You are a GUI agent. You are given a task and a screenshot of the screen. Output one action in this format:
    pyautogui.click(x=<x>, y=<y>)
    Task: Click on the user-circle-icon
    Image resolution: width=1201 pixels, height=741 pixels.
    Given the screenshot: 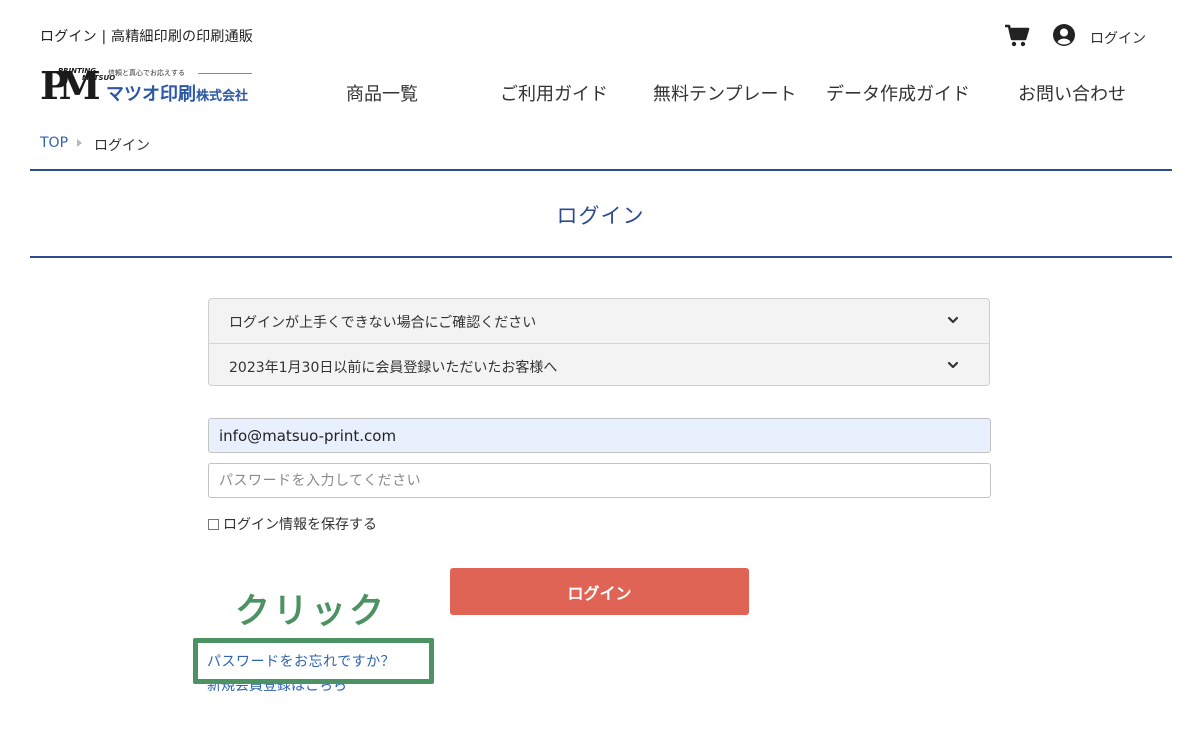 What is the action you would take?
    pyautogui.click(x=1064, y=35)
    